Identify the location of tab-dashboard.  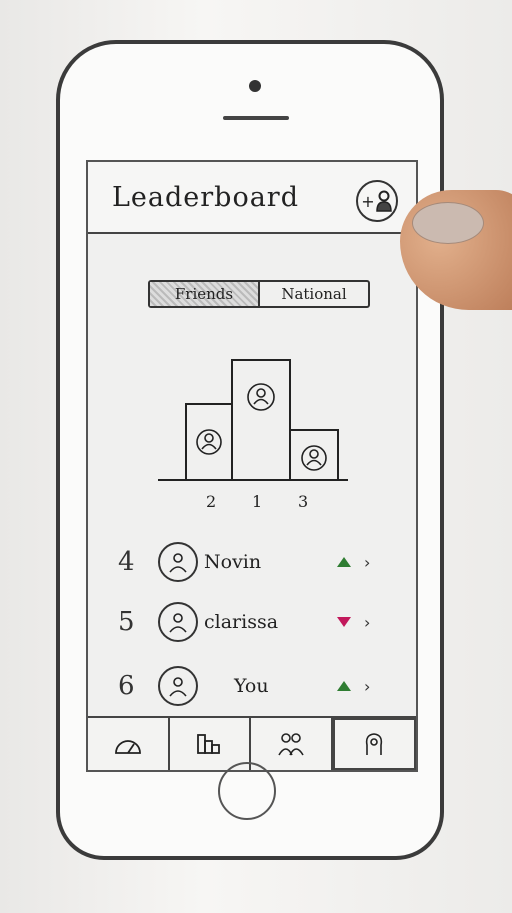
(129, 744).